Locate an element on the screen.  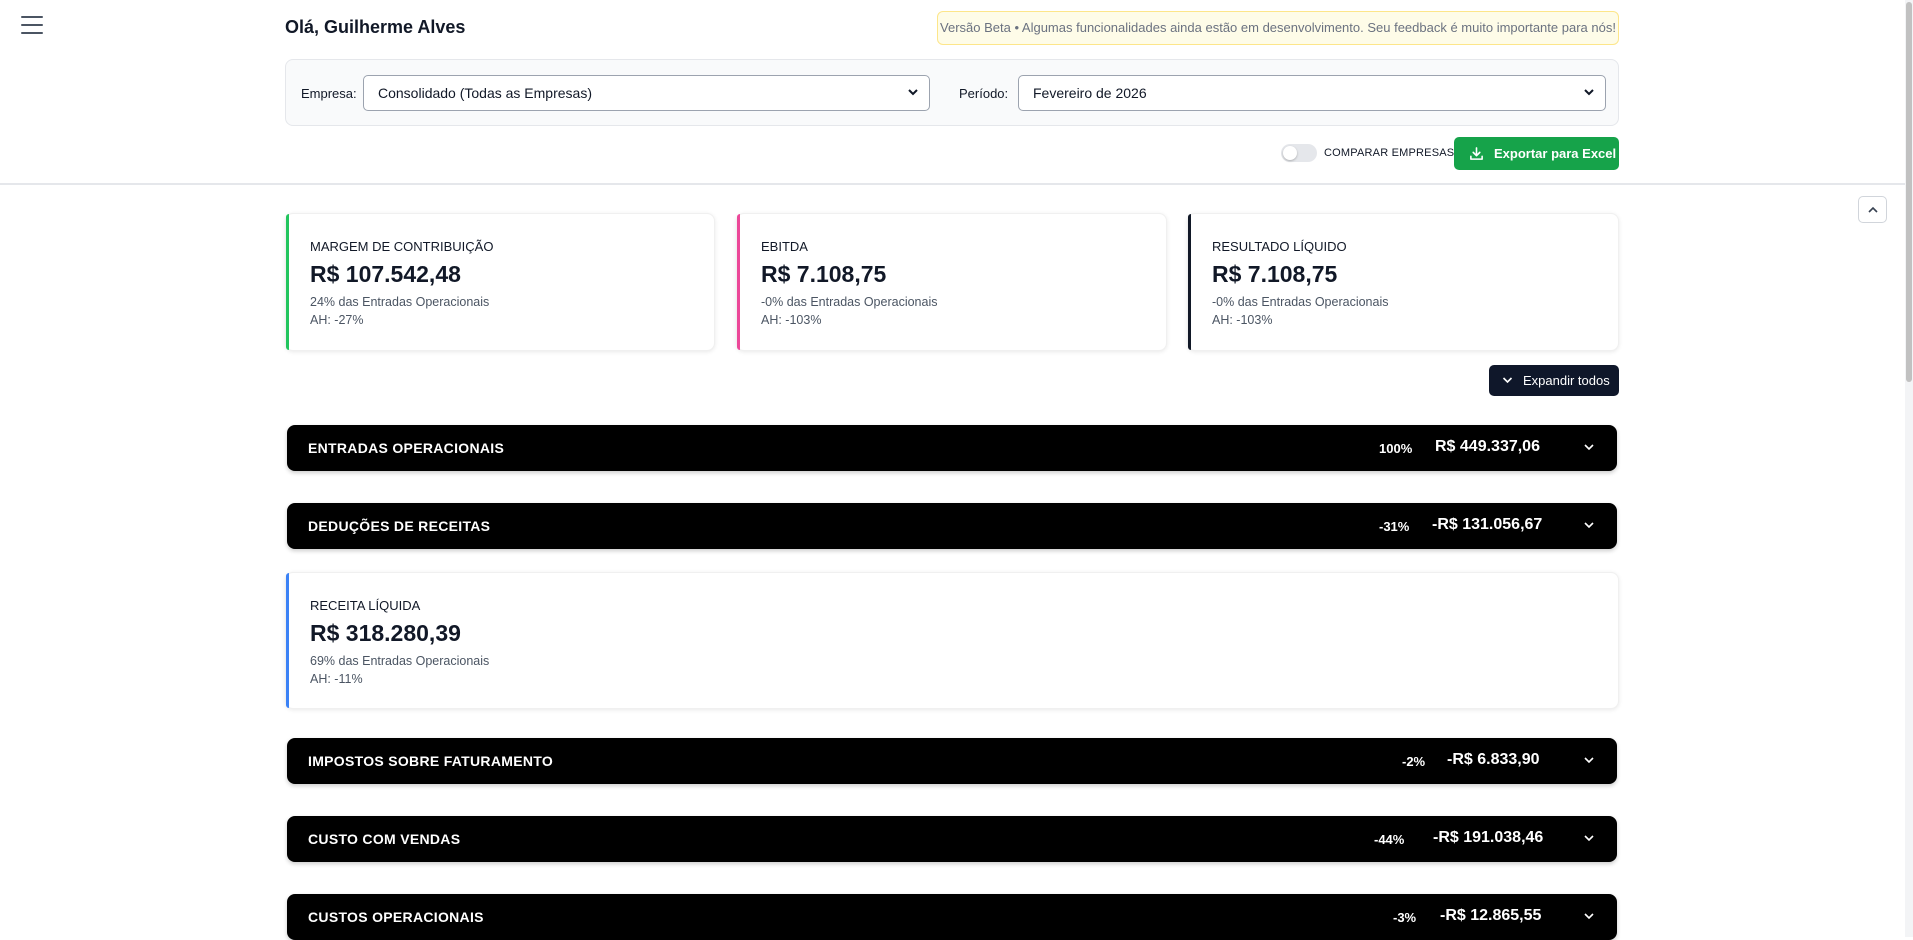
section-operational-costs: CUSTOS OPERACIONAIS -3% -R$ 12.865,55 is located at coordinates (952, 917).